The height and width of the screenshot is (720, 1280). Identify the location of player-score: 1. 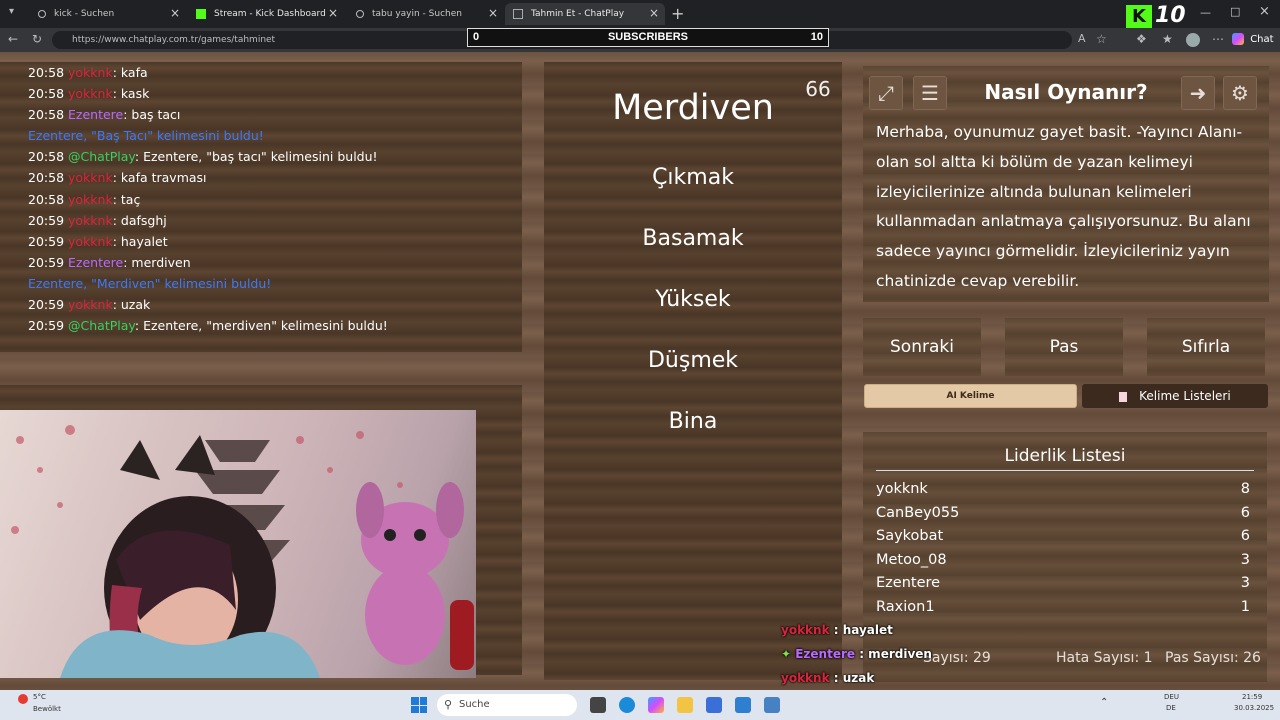
(1245, 607).